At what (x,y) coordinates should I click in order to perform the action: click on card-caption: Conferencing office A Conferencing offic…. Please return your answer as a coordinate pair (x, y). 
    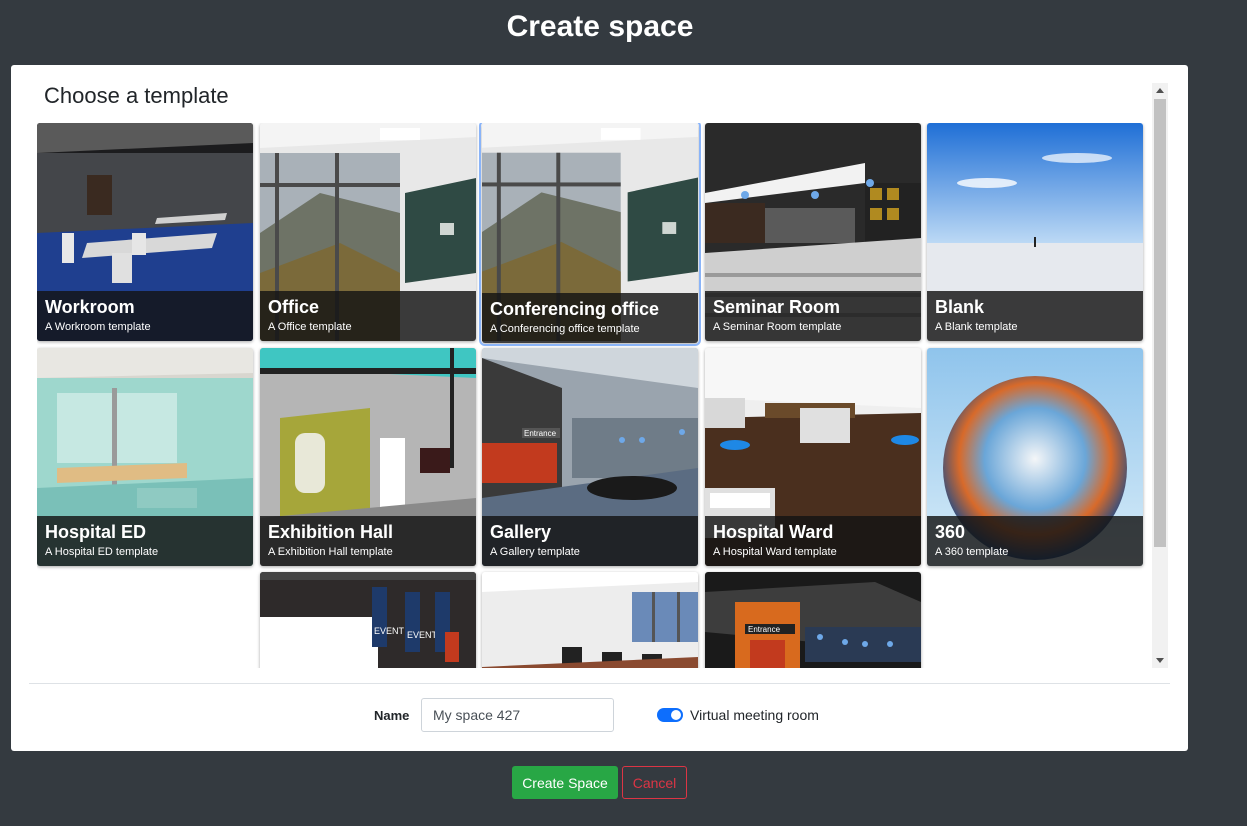
    Looking at the image, I should click on (590, 318).